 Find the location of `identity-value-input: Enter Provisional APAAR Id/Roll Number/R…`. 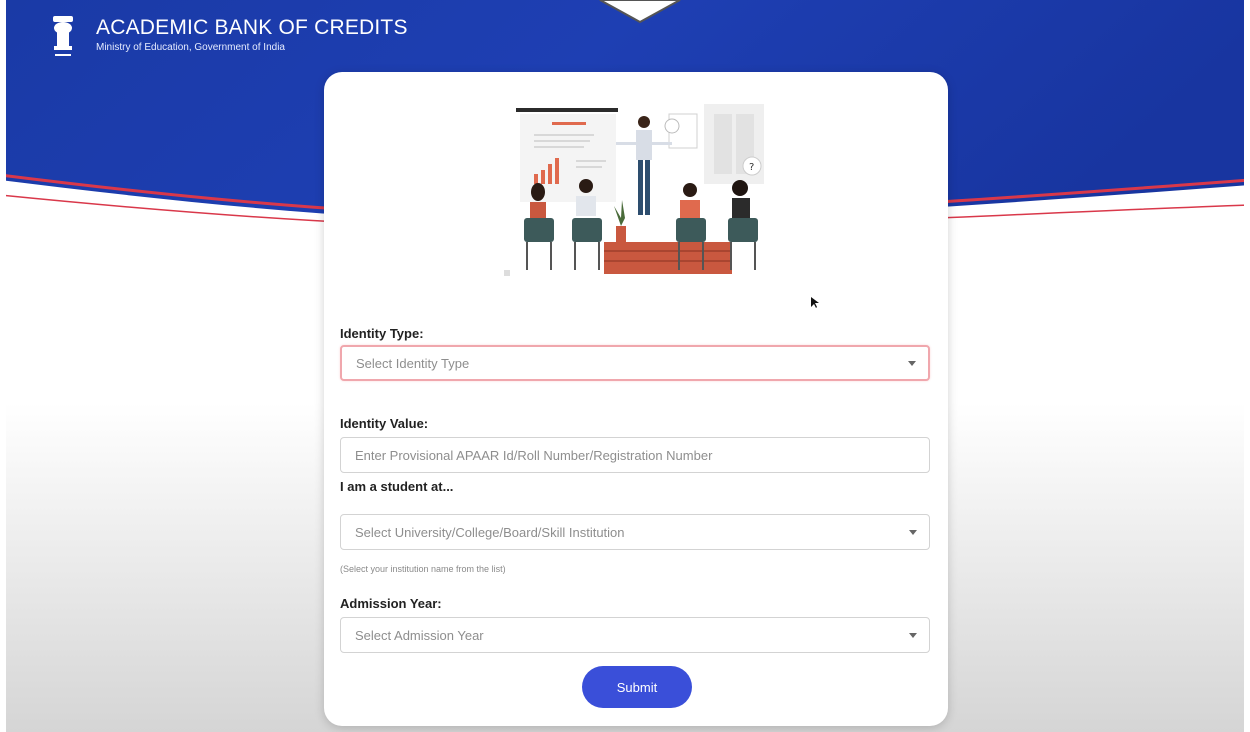

identity-value-input: Enter Provisional APAAR Id/Roll Number/R… is located at coordinates (635, 455).